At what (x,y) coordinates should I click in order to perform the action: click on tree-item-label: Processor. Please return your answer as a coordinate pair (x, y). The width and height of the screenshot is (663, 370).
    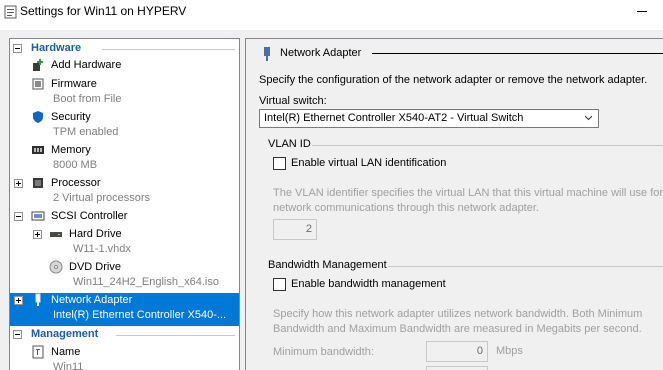
    Looking at the image, I should click on (76, 183).